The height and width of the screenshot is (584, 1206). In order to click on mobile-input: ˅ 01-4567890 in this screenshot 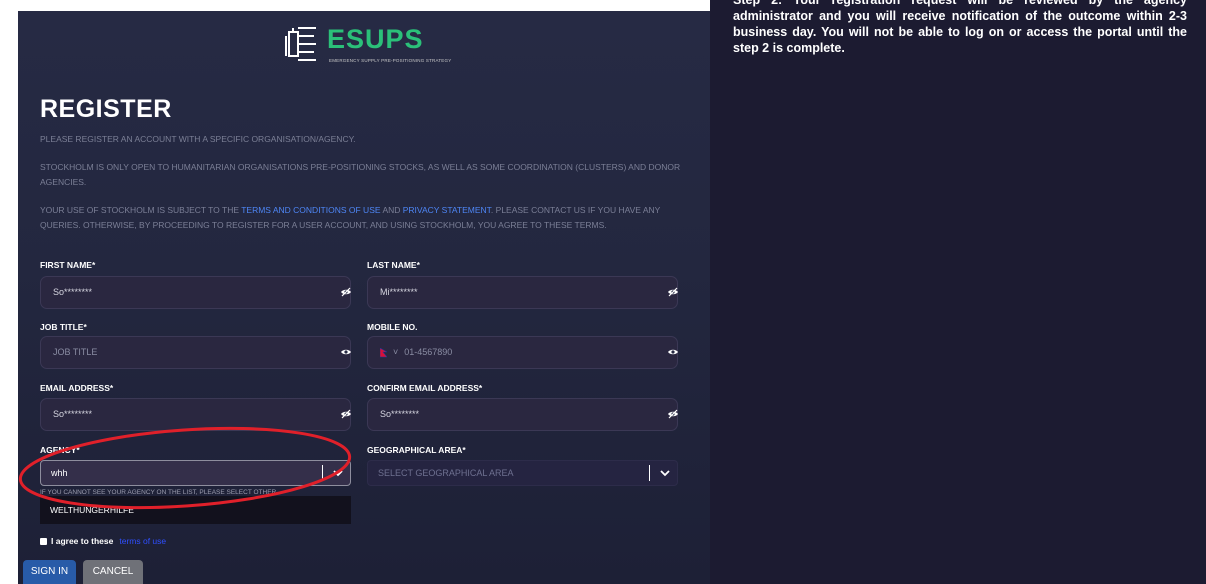, I will do `click(522, 352)`.